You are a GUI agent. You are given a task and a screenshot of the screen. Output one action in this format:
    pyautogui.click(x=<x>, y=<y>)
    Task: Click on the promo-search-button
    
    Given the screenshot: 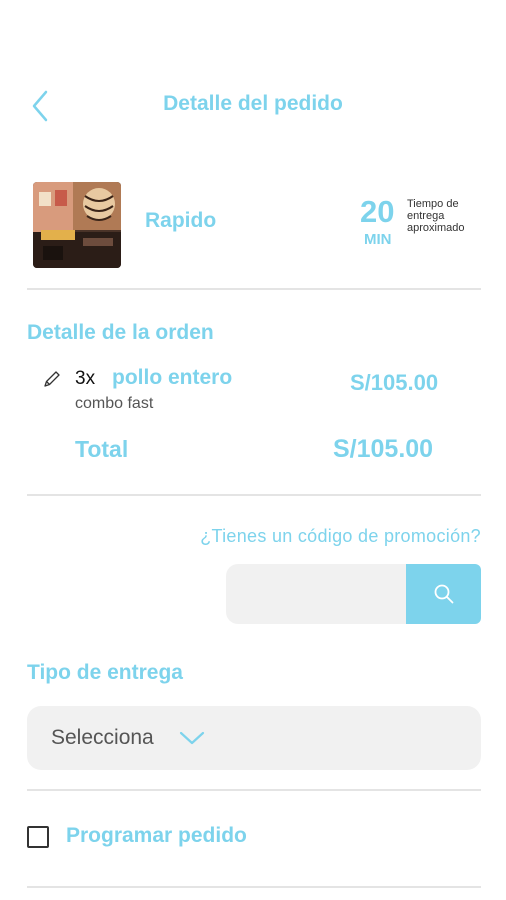 What is the action you would take?
    pyautogui.click(x=443, y=594)
    